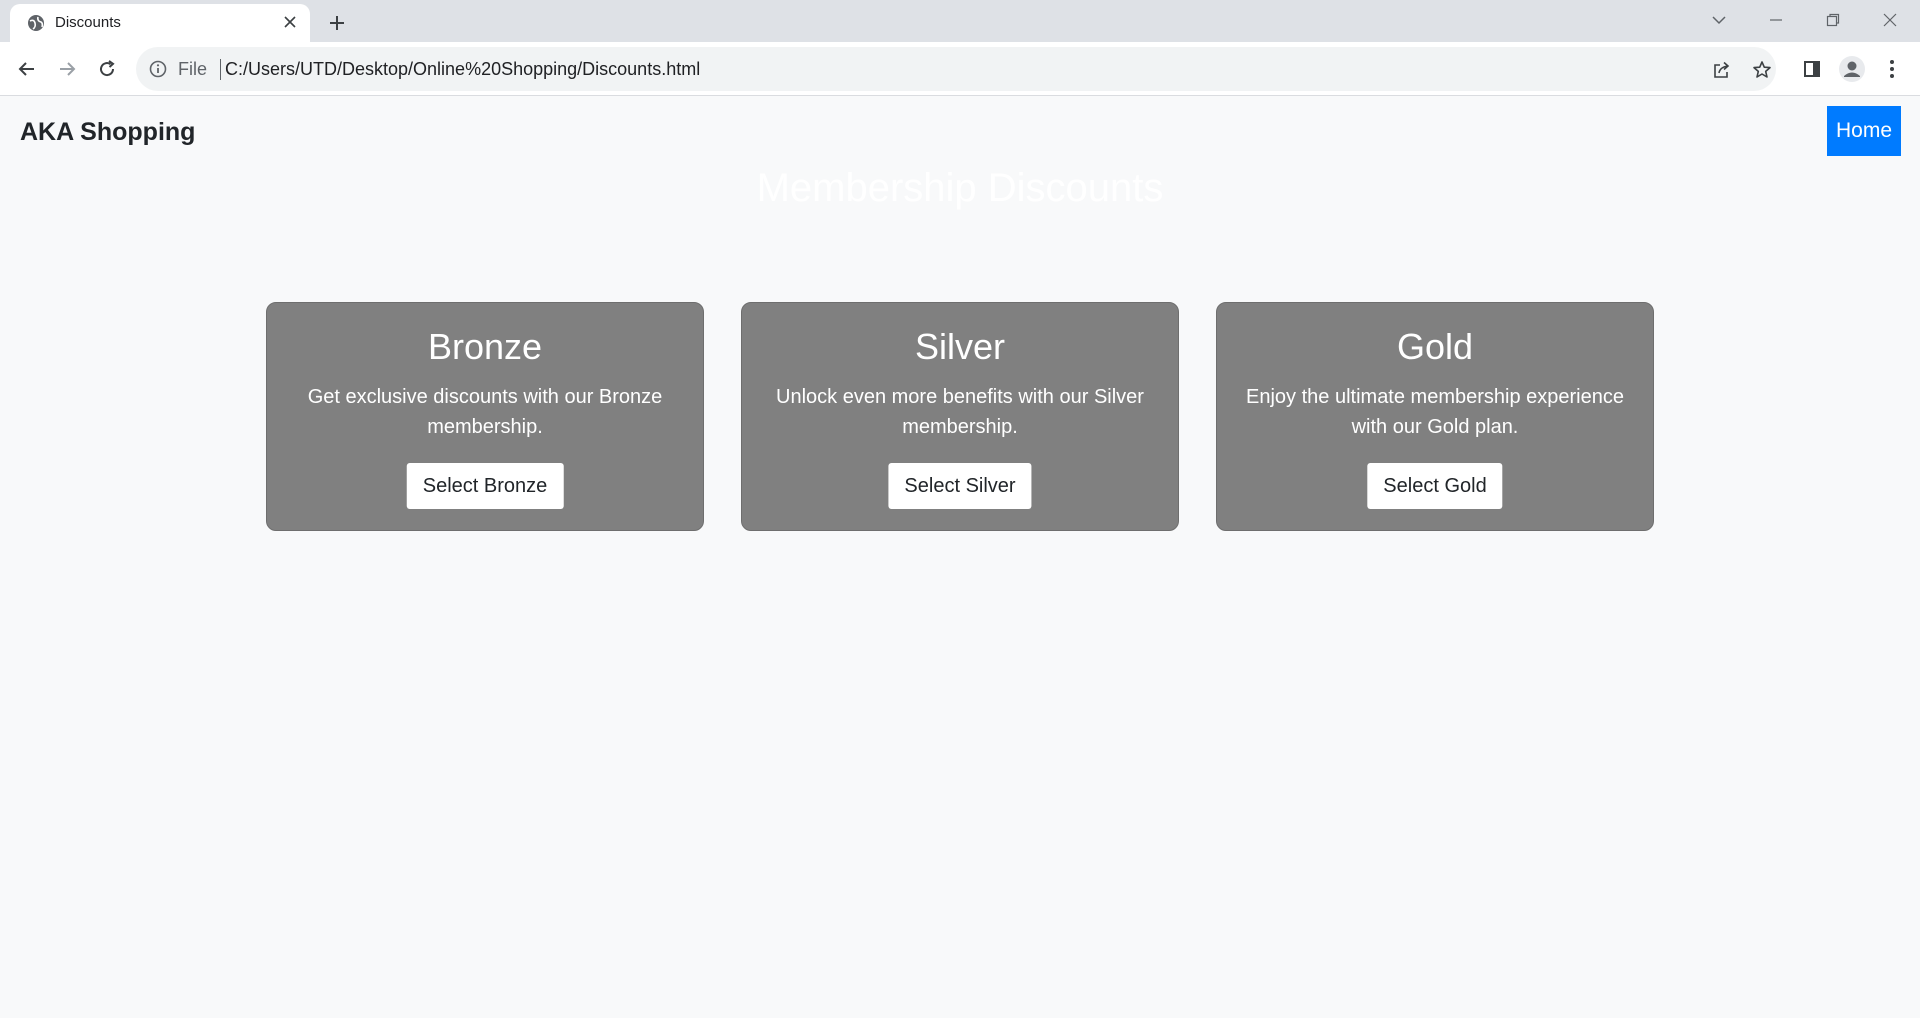  I want to click on separator, so click(220, 69).